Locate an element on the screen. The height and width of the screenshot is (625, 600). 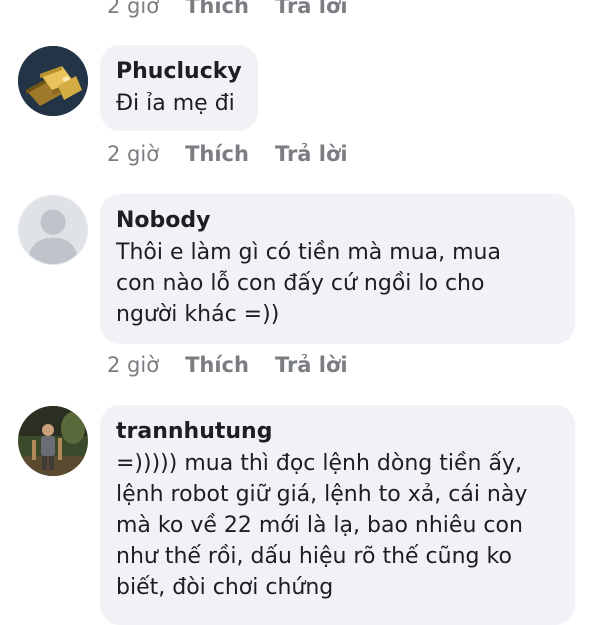
comment-author: Phuclucky is located at coordinates (179, 72).